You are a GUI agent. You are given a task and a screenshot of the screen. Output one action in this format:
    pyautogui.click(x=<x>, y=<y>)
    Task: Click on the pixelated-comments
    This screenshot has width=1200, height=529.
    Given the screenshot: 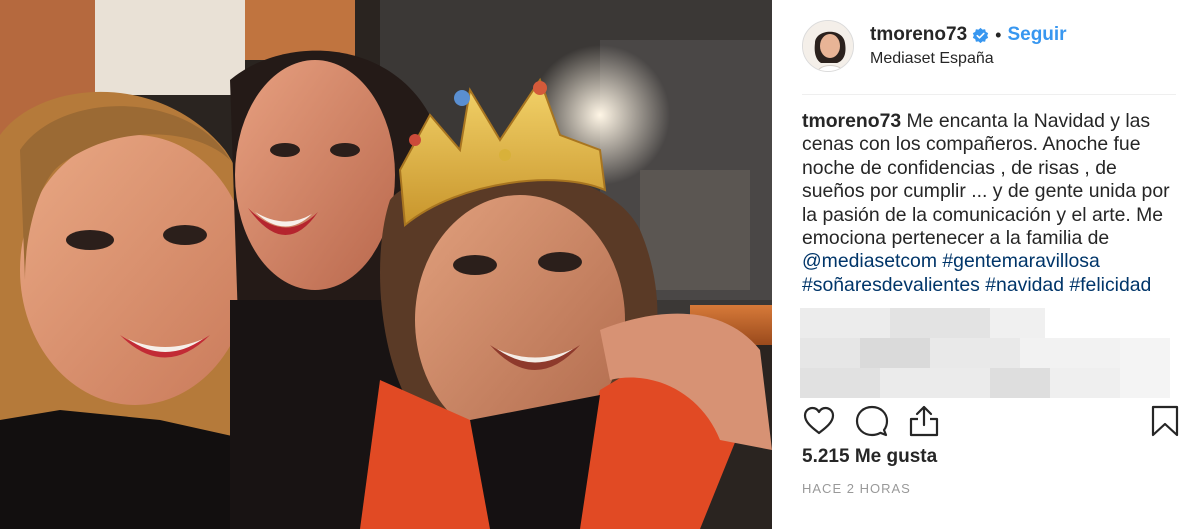 What is the action you would take?
    pyautogui.click(x=985, y=356)
    